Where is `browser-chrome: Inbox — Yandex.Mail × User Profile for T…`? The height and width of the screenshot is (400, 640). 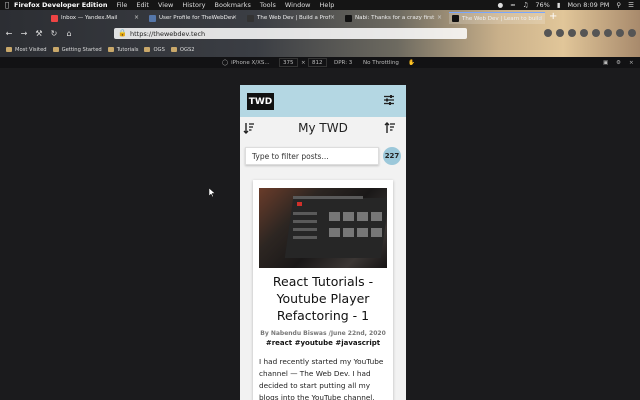 browser-chrome: Inbox — Yandex.Mail × User Profile for T… is located at coordinates (320, 33).